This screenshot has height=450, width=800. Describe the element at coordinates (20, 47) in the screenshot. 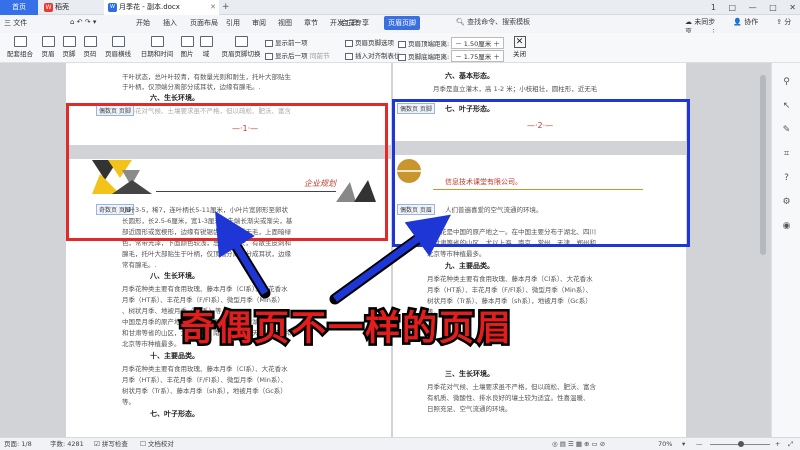

I see `combo-button: 配套组合` at that location.